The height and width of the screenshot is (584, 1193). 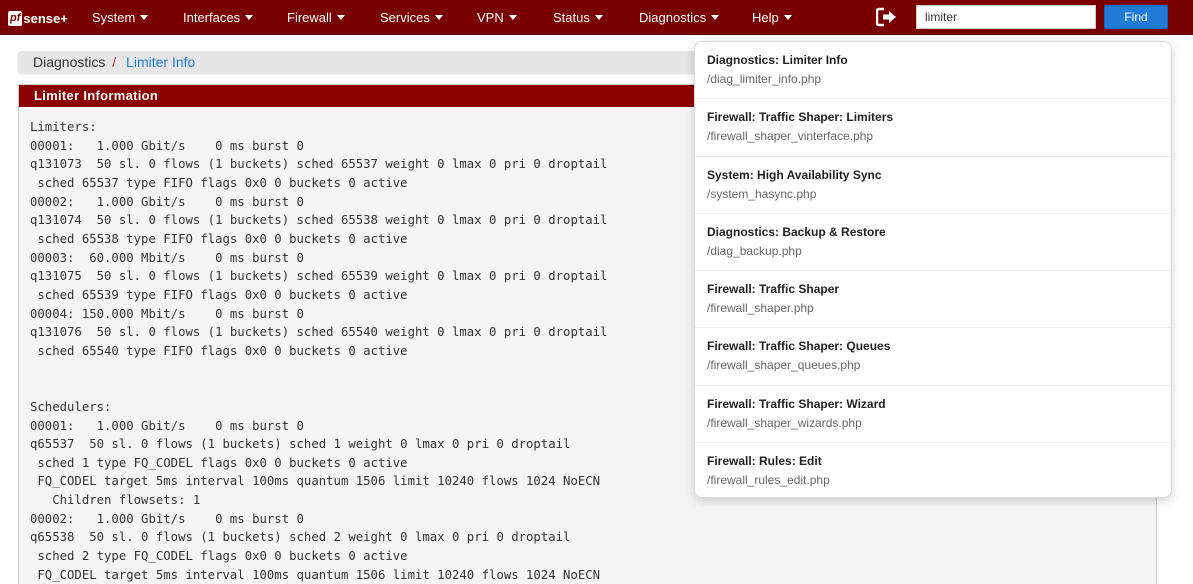 What do you see at coordinates (784, 365) in the screenshot?
I see `search-result-path: /firewall_shaper_queues.php` at bounding box center [784, 365].